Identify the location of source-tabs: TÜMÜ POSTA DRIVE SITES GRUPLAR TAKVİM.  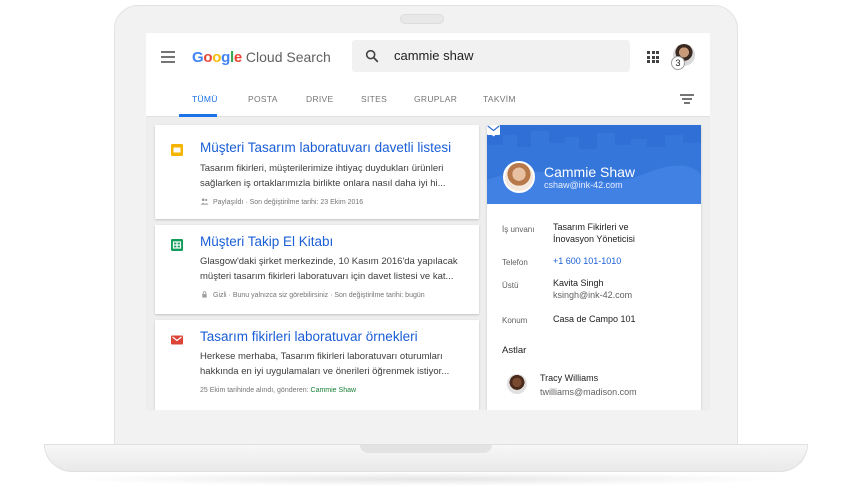
(428, 101).